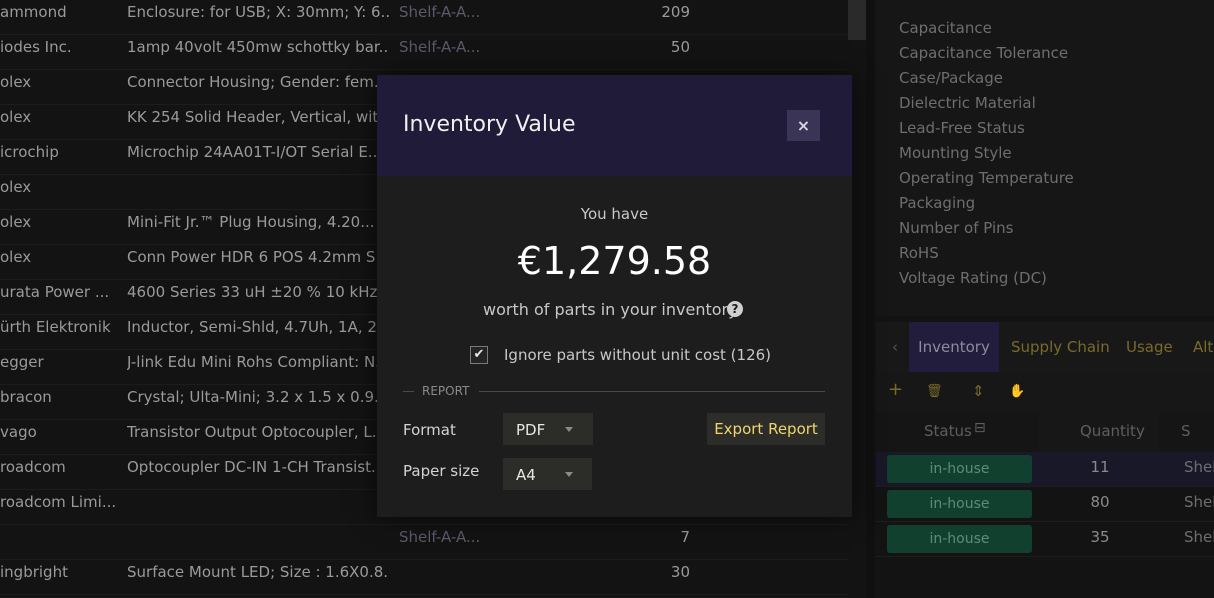 The width and height of the screenshot is (1214, 598). What do you see at coordinates (735, 309) in the screenshot?
I see `help-icon: ?` at bounding box center [735, 309].